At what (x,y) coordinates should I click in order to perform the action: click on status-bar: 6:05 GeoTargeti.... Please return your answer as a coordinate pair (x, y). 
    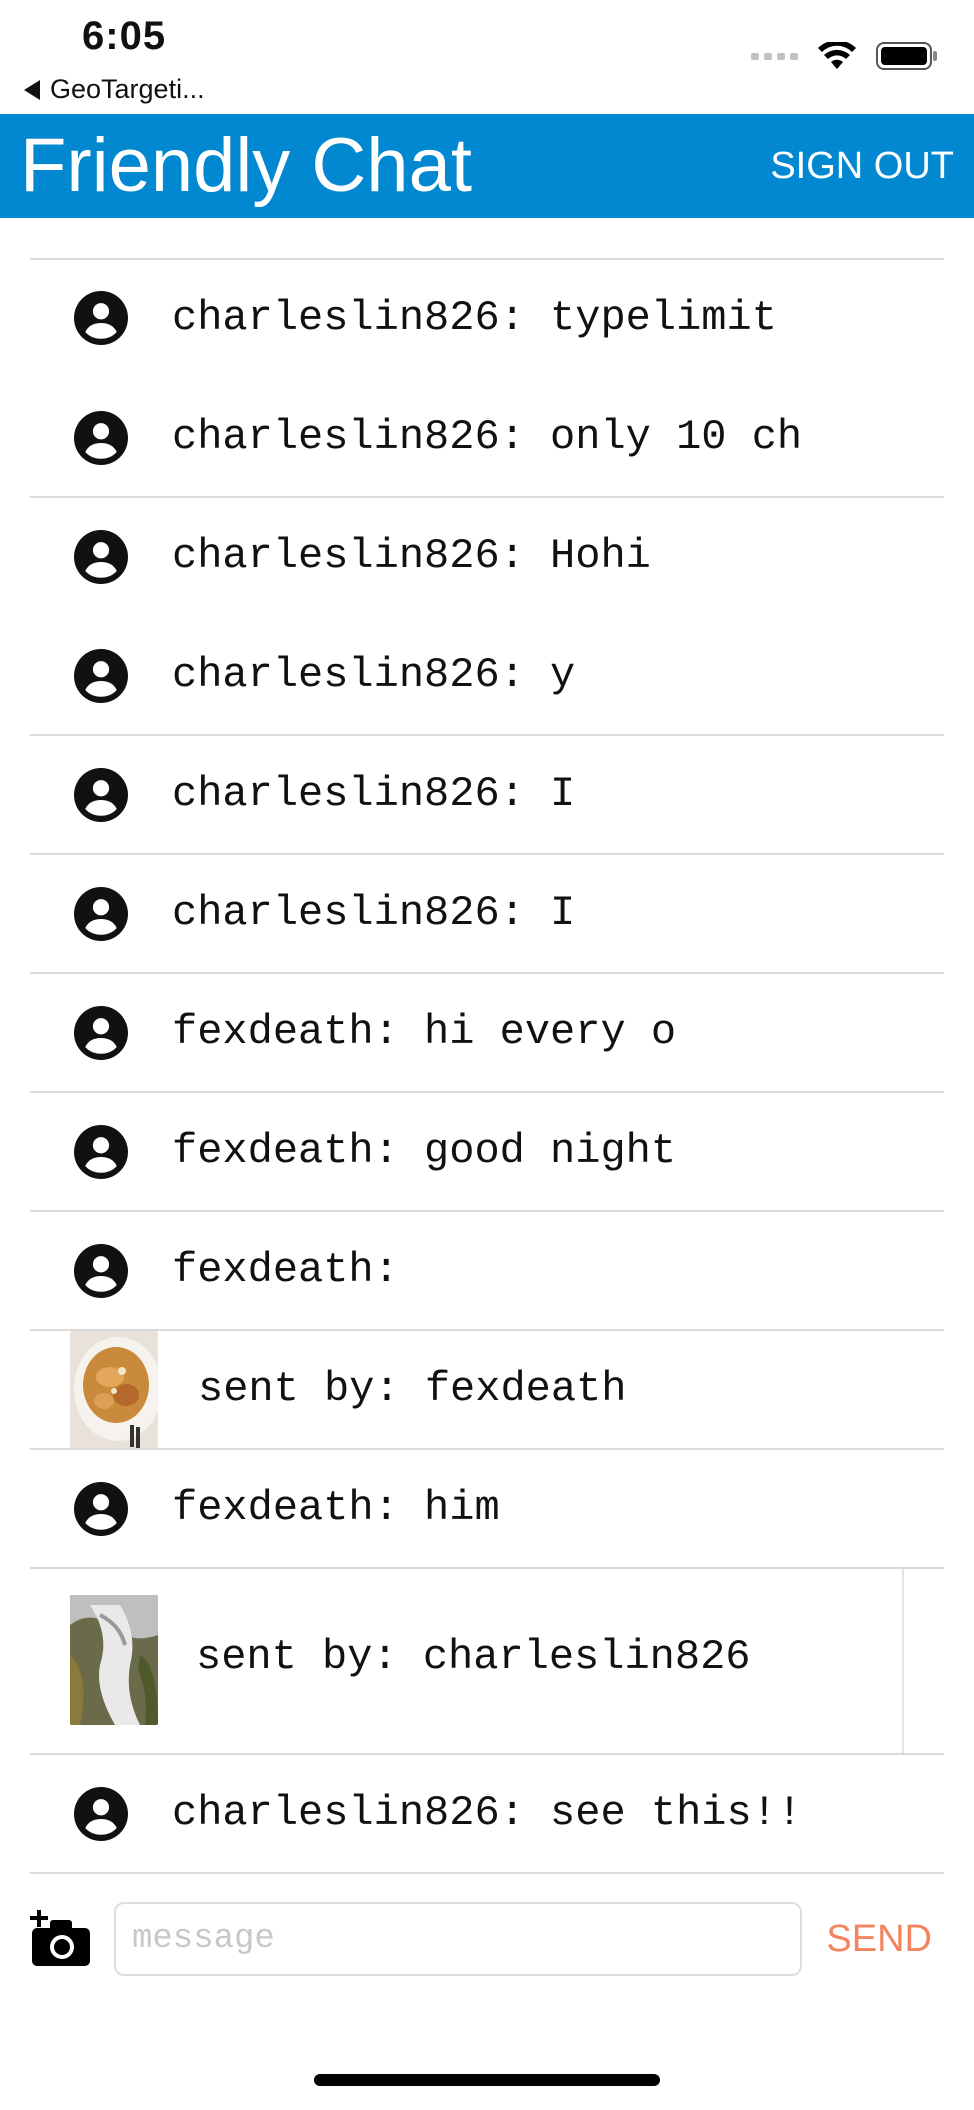
    Looking at the image, I should click on (487, 57).